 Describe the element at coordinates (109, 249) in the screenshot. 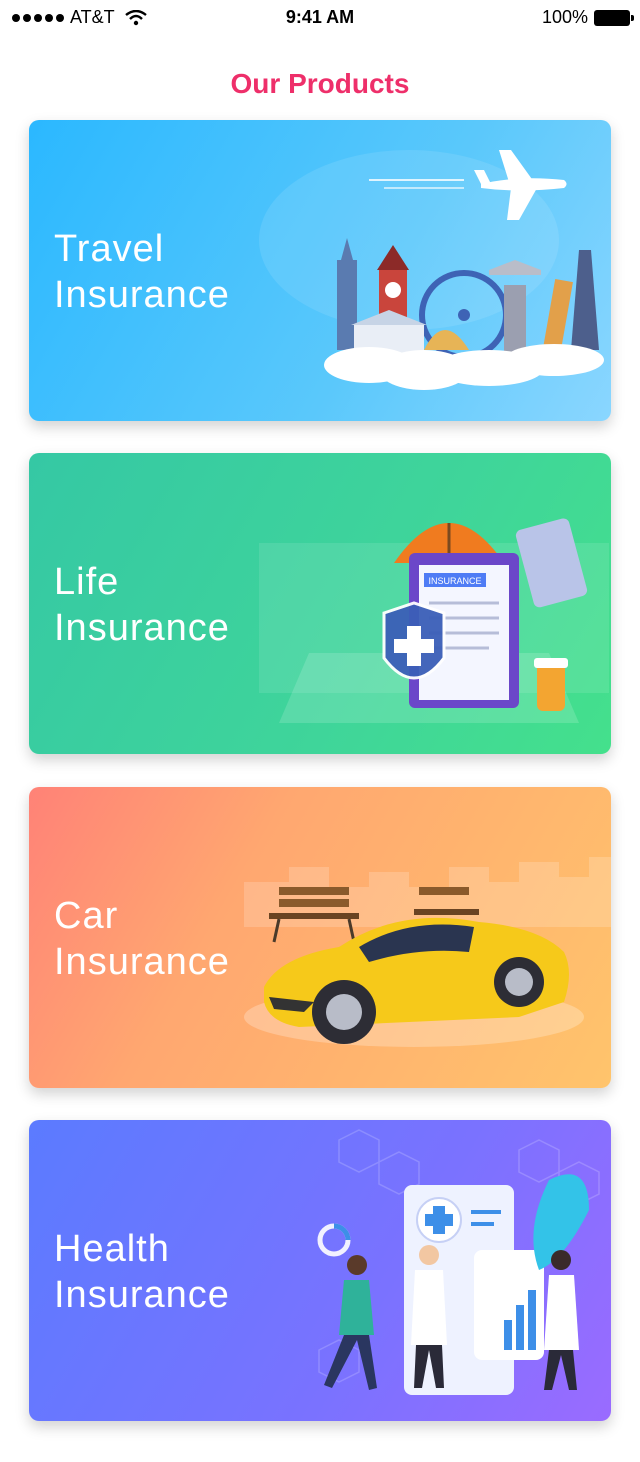

I see `card-title-line1: Travel` at that location.